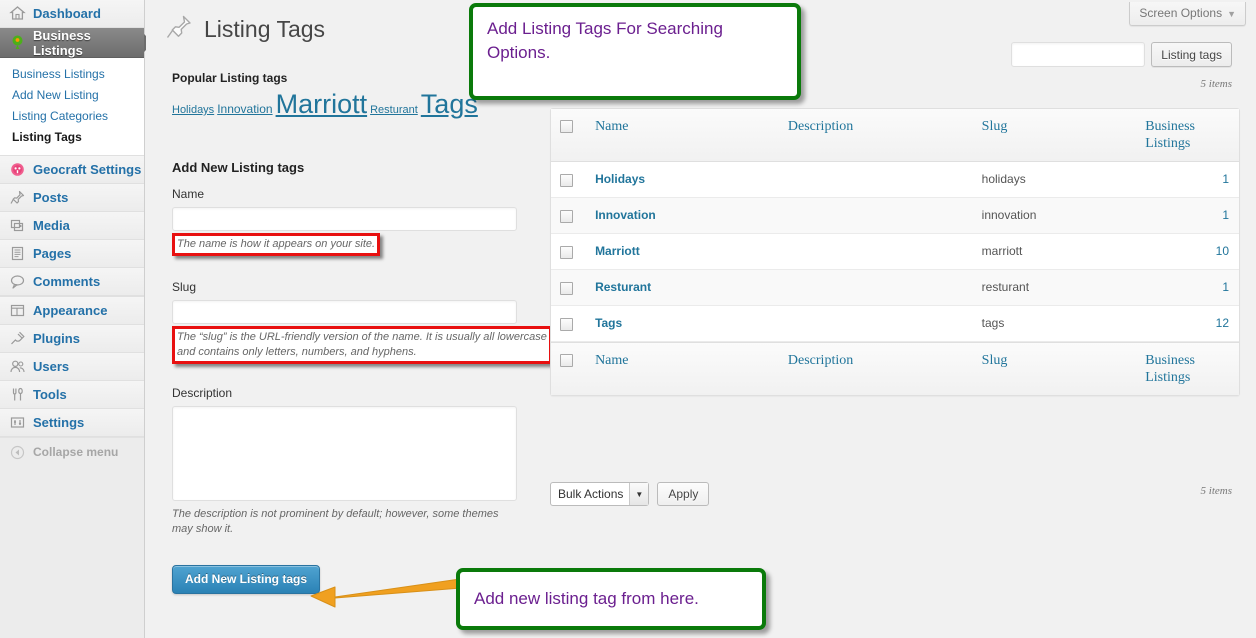 The height and width of the screenshot is (638, 1256). Describe the element at coordinates (72, 170) in the screenshot. I see `sidebar-item-geocraft-settings: Geocraft Settings` at that location.